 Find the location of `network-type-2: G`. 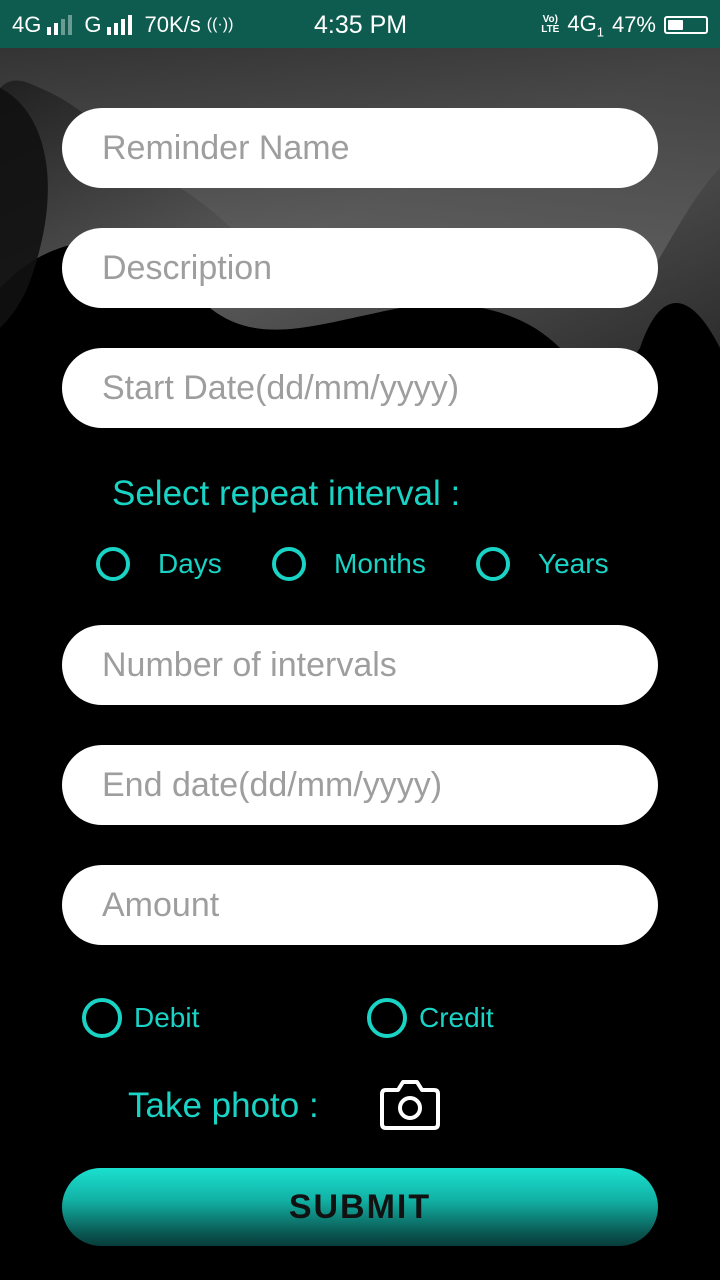

network-type-2: G is located at coordinates (93, 24).